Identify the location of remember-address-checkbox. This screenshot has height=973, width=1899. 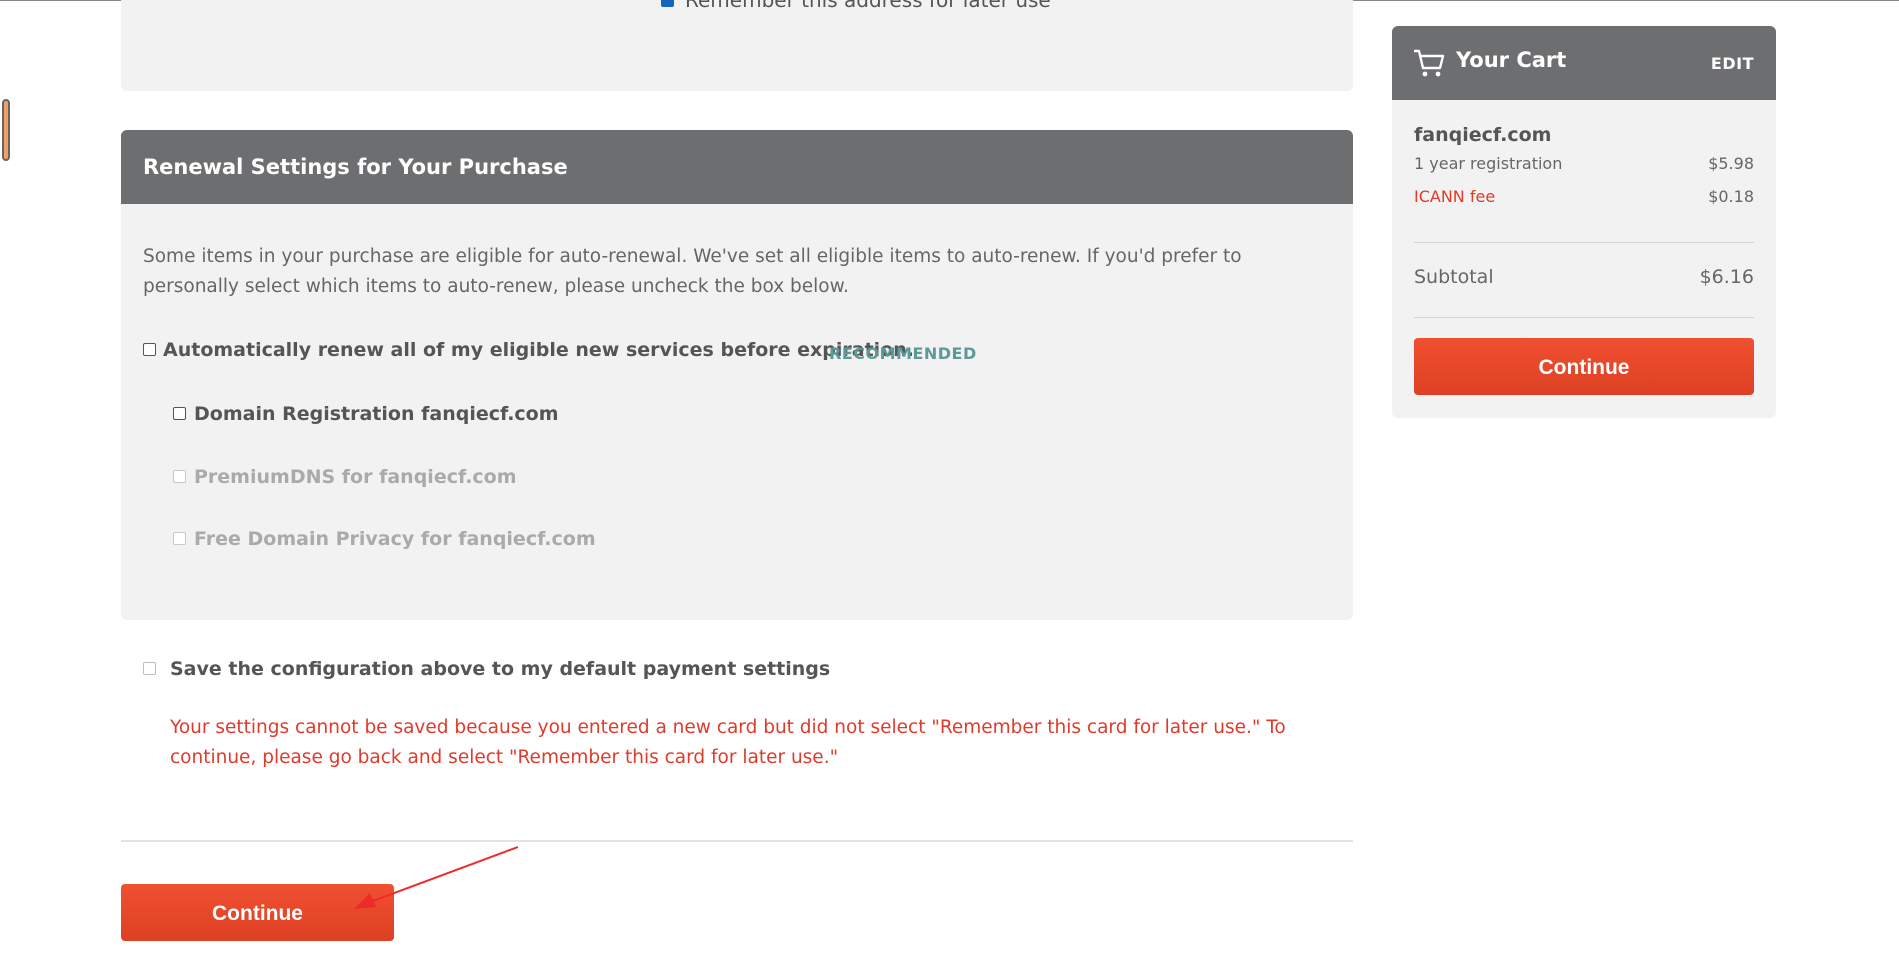
(667, 3).